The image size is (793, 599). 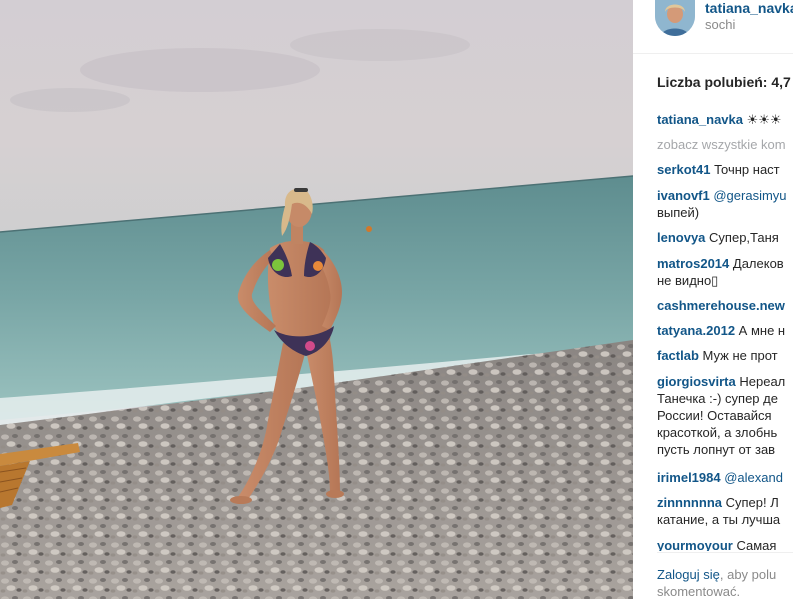 I want to click on comment-text: Муж не прот, so click(x=738, y=355).